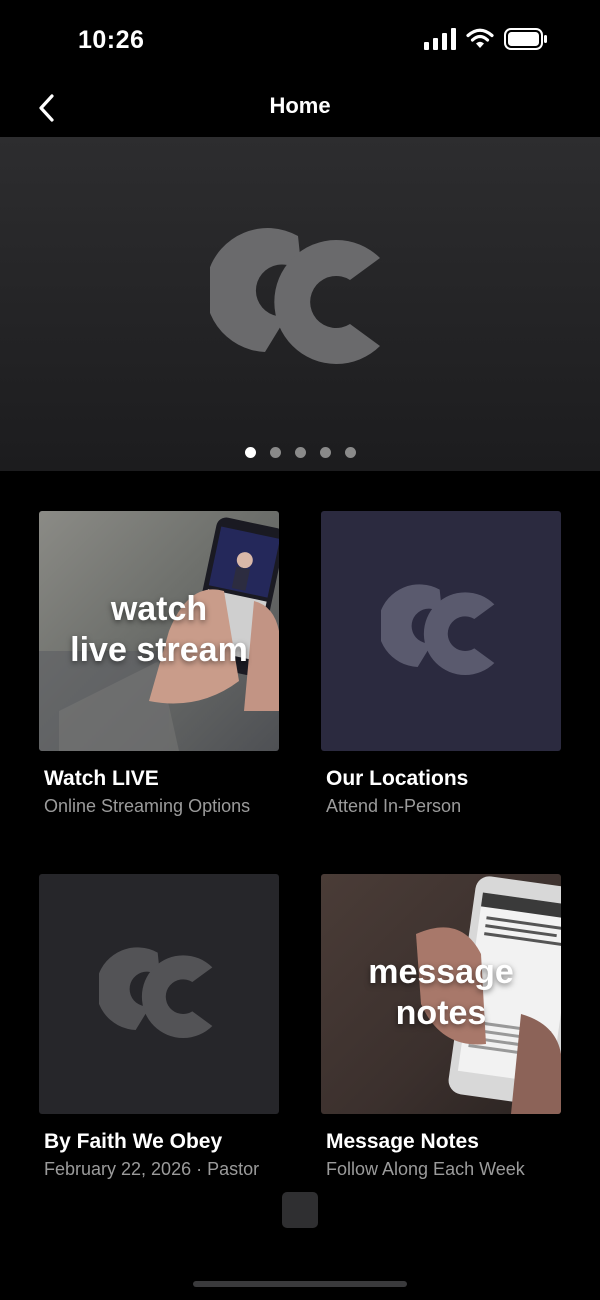  Describe the element at coordinates (152, 1169) in the screenshot. I see `card-subtitle: February 22, 2026 · Pastor` at that location.